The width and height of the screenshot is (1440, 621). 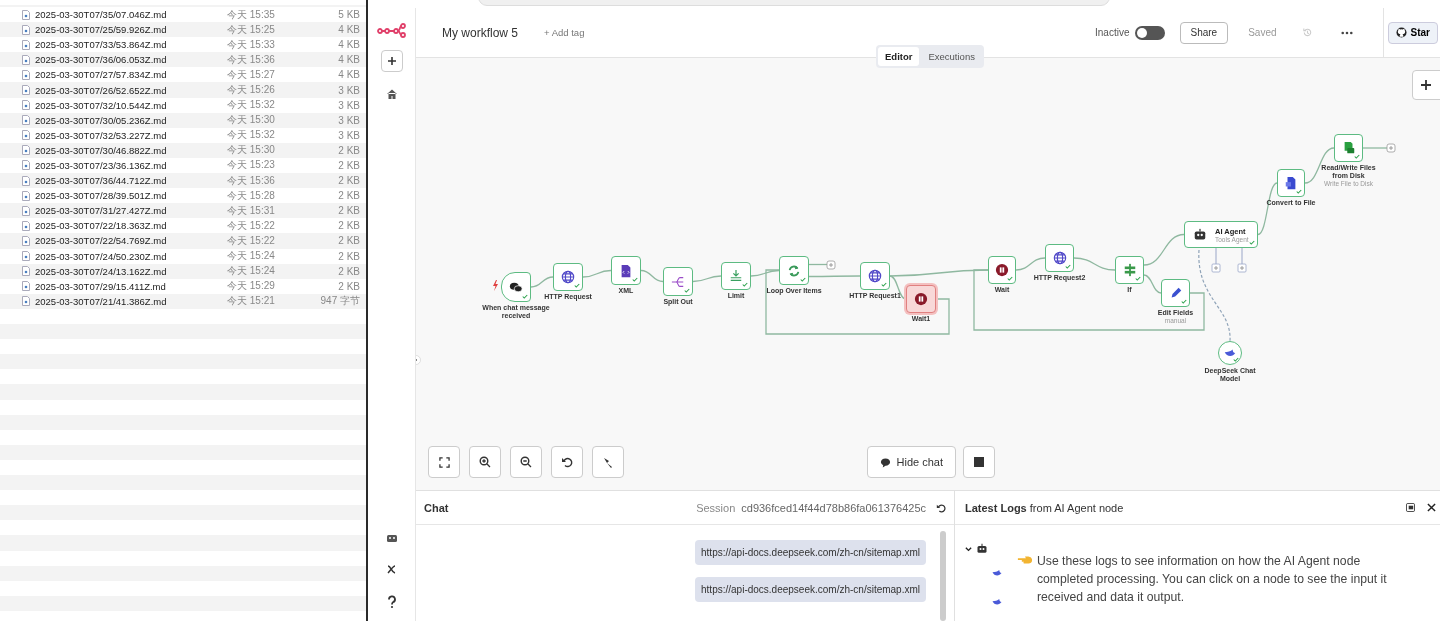 I want to click on scrollbar, so click(x=943, y=576).